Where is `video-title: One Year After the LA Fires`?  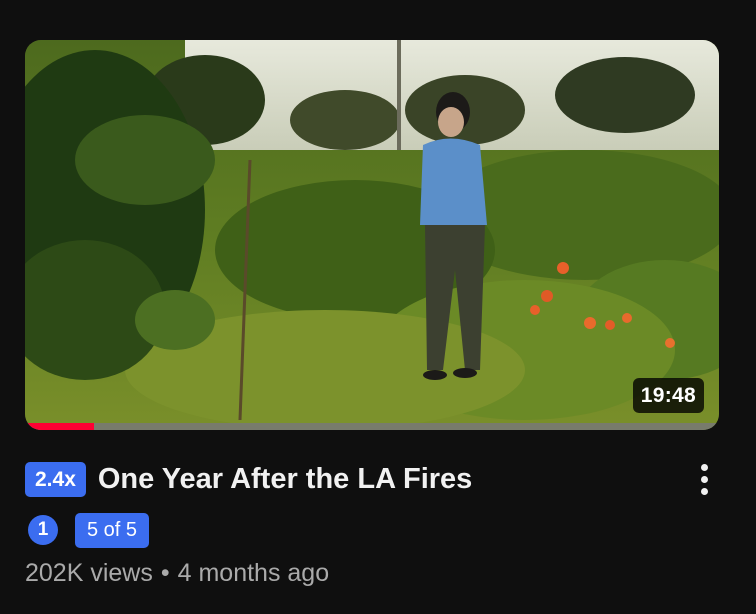
video-title: One Year After the LA Fires is located at coordinates (285, 479).